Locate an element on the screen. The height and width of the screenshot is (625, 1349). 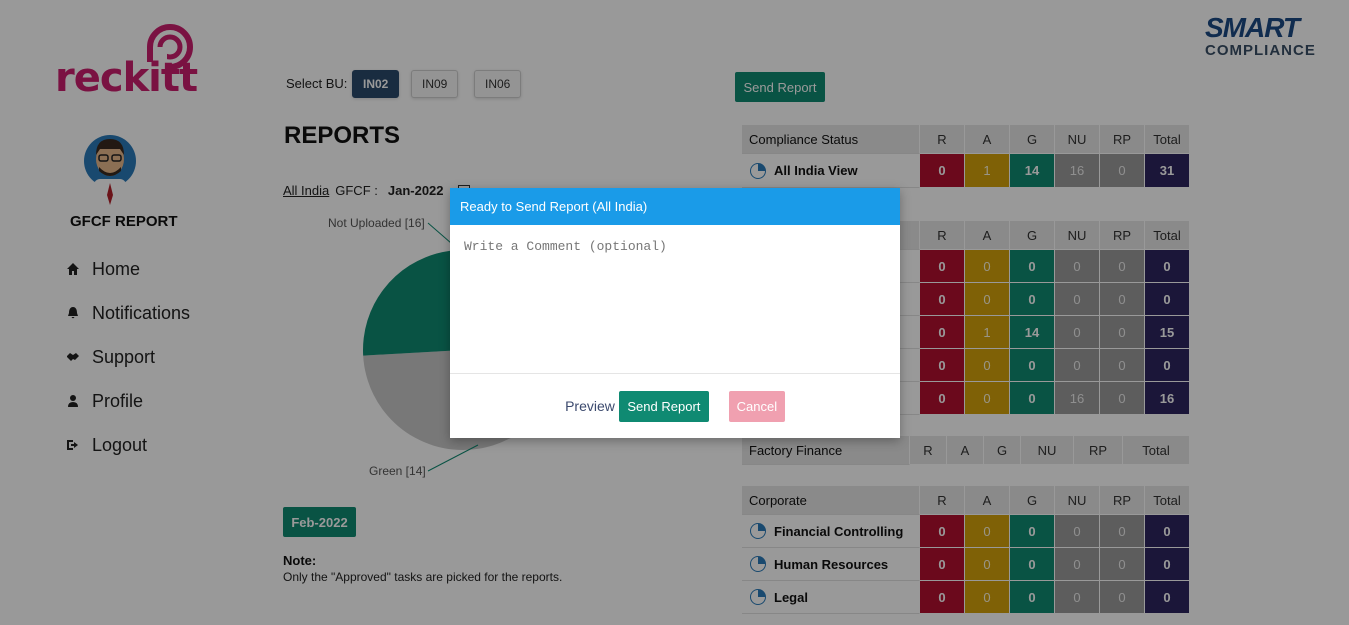
dialog-cancel-button: Cancel is located at coordinates (756, 406).